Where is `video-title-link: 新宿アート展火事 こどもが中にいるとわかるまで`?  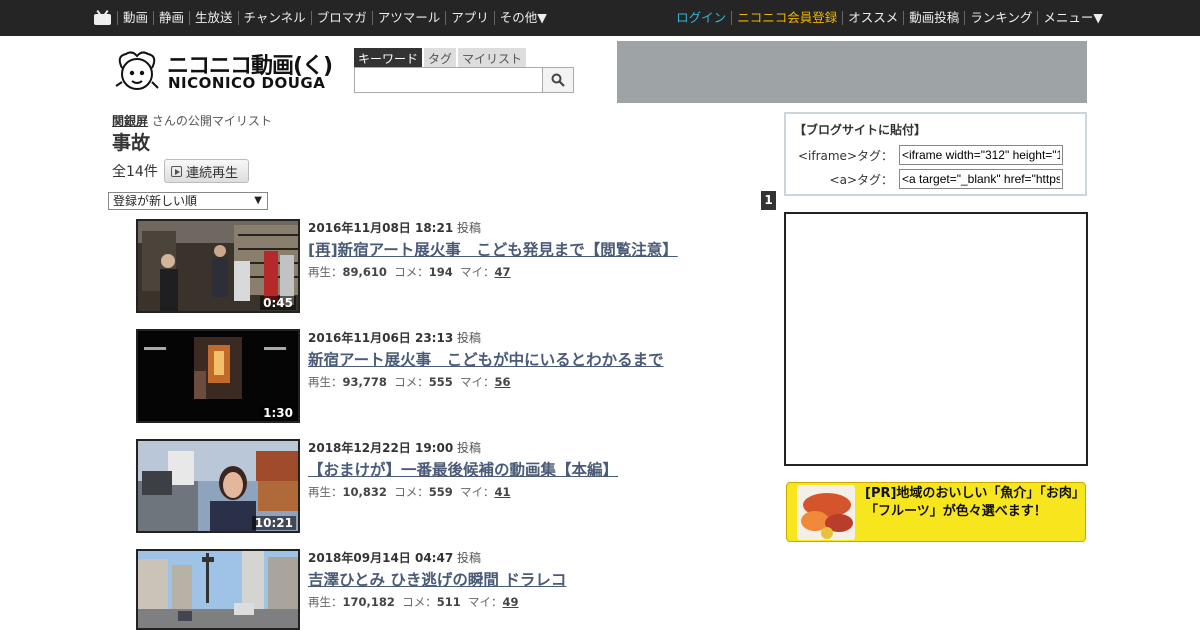 video-title-link: 新宿アート展火事 こどもが中にいるとわかるまで is located at coordinates (486, 359).